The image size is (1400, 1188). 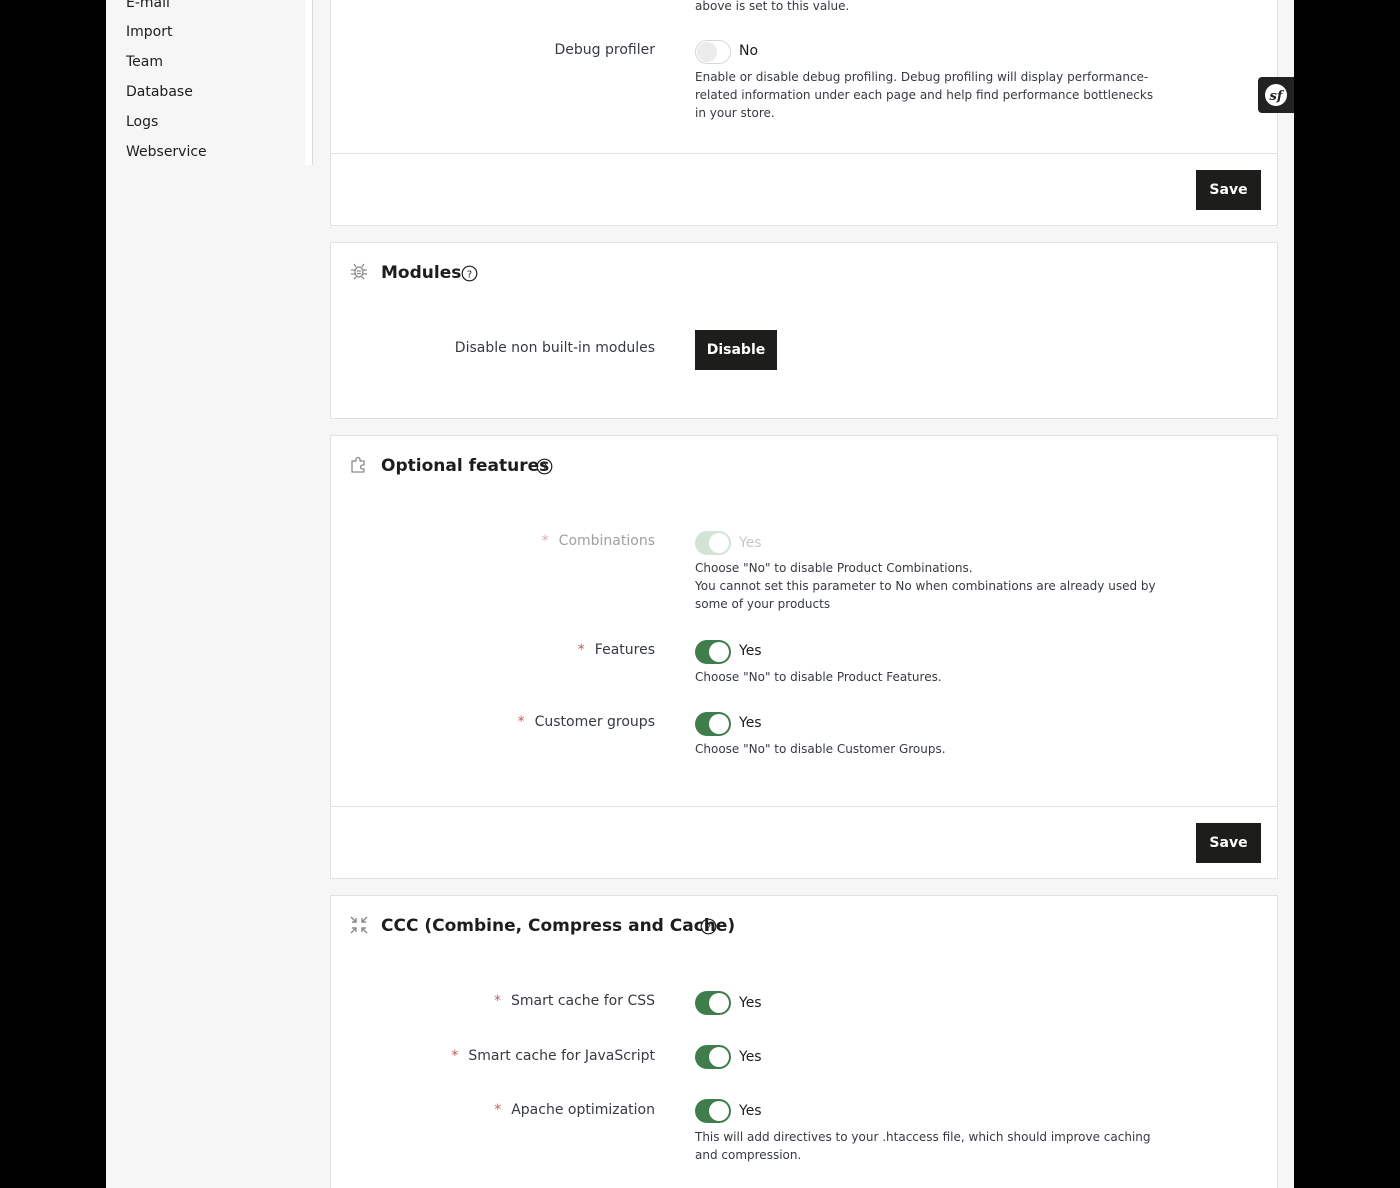 I want to click on features-help: Choose "No" to disable Product Features., so click(x=818, y=677).